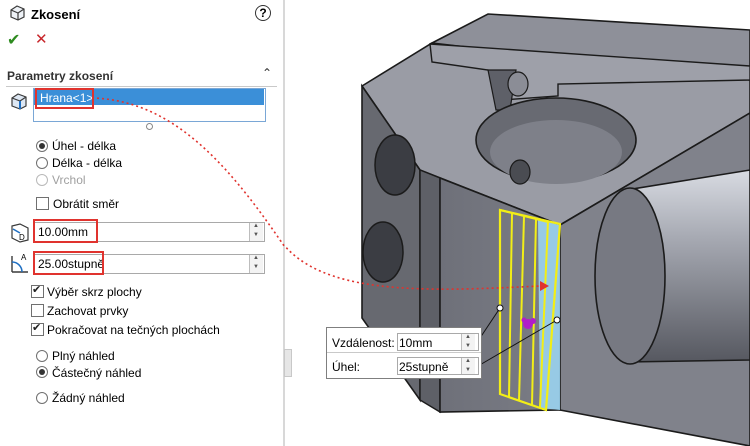  Describe the element at coordinates (256, 264) in the screenshot. I see `angle-spinner` at that location.